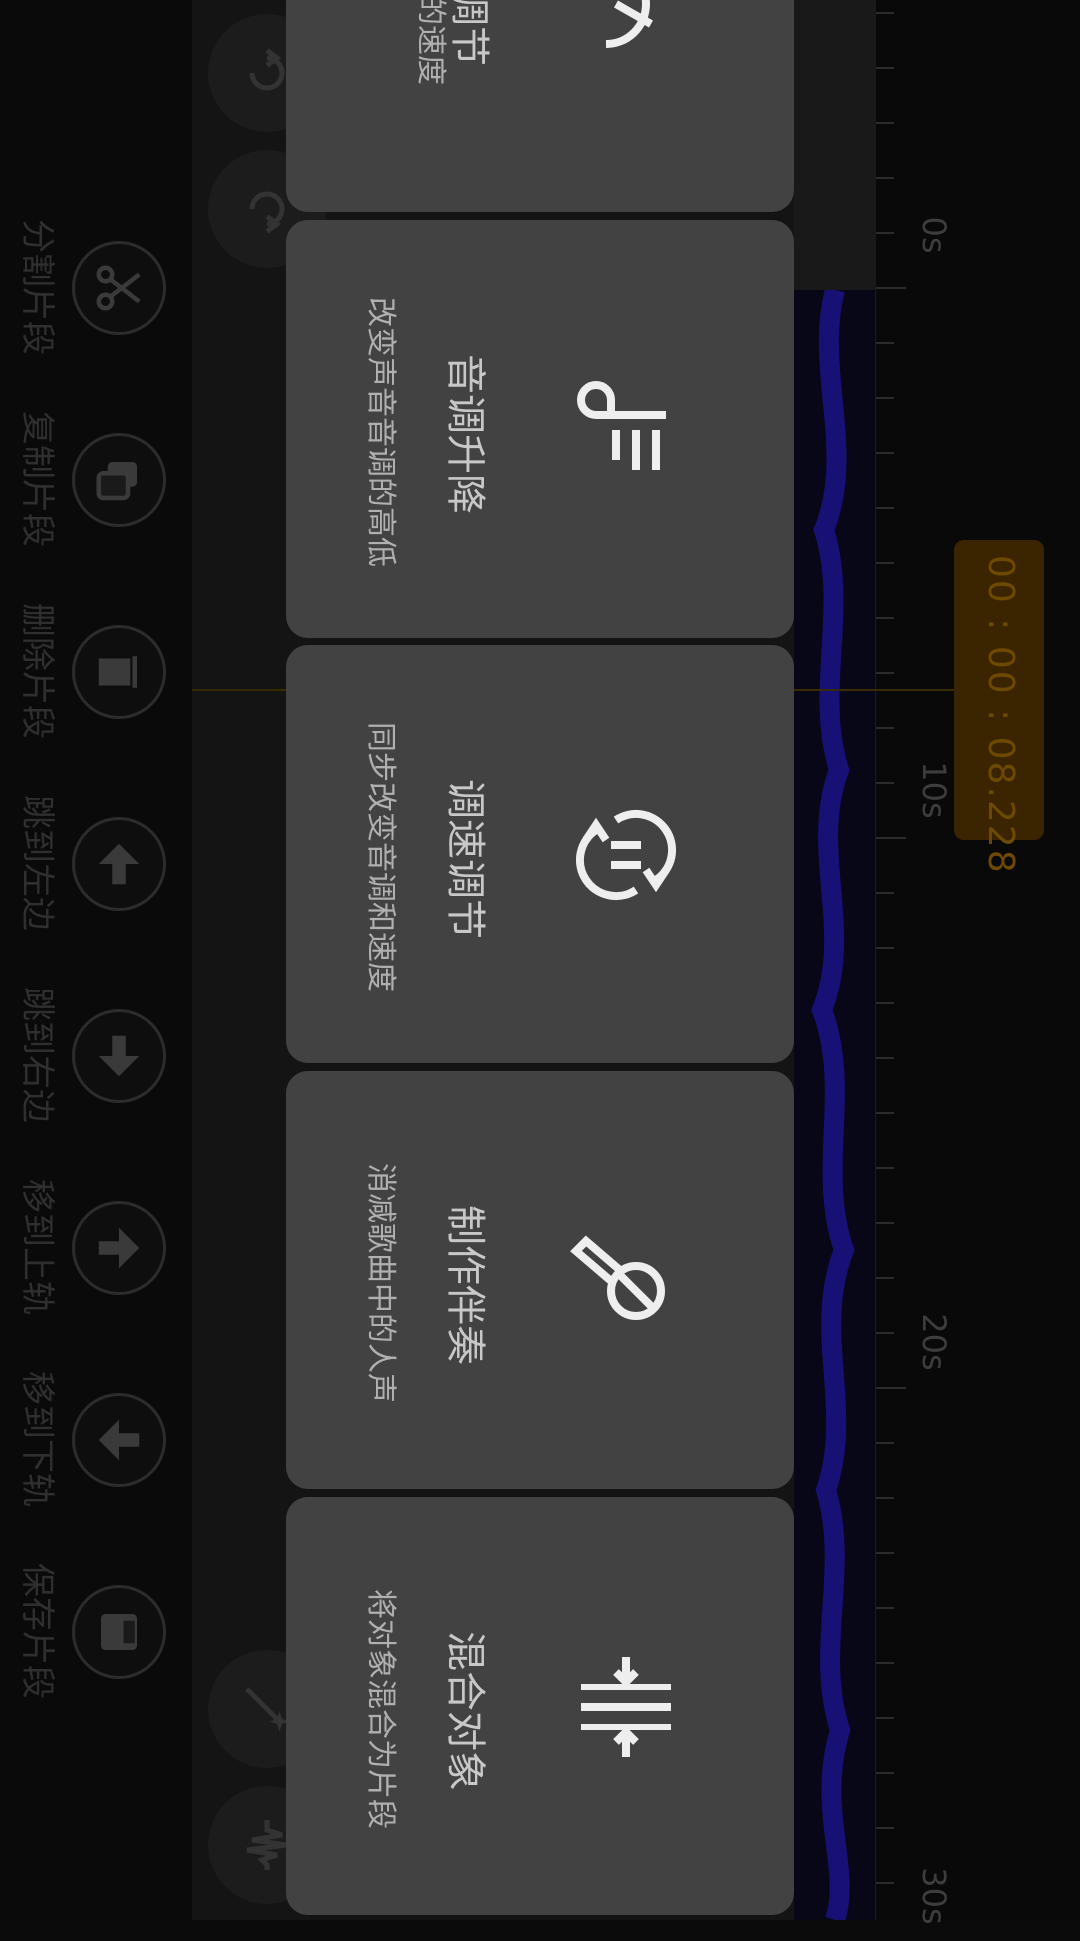 This screenshot has width=1080, height=1941. I want to click on card-subtitle-karaoke: 消减歌曲中的人声, so click(380, 1283).